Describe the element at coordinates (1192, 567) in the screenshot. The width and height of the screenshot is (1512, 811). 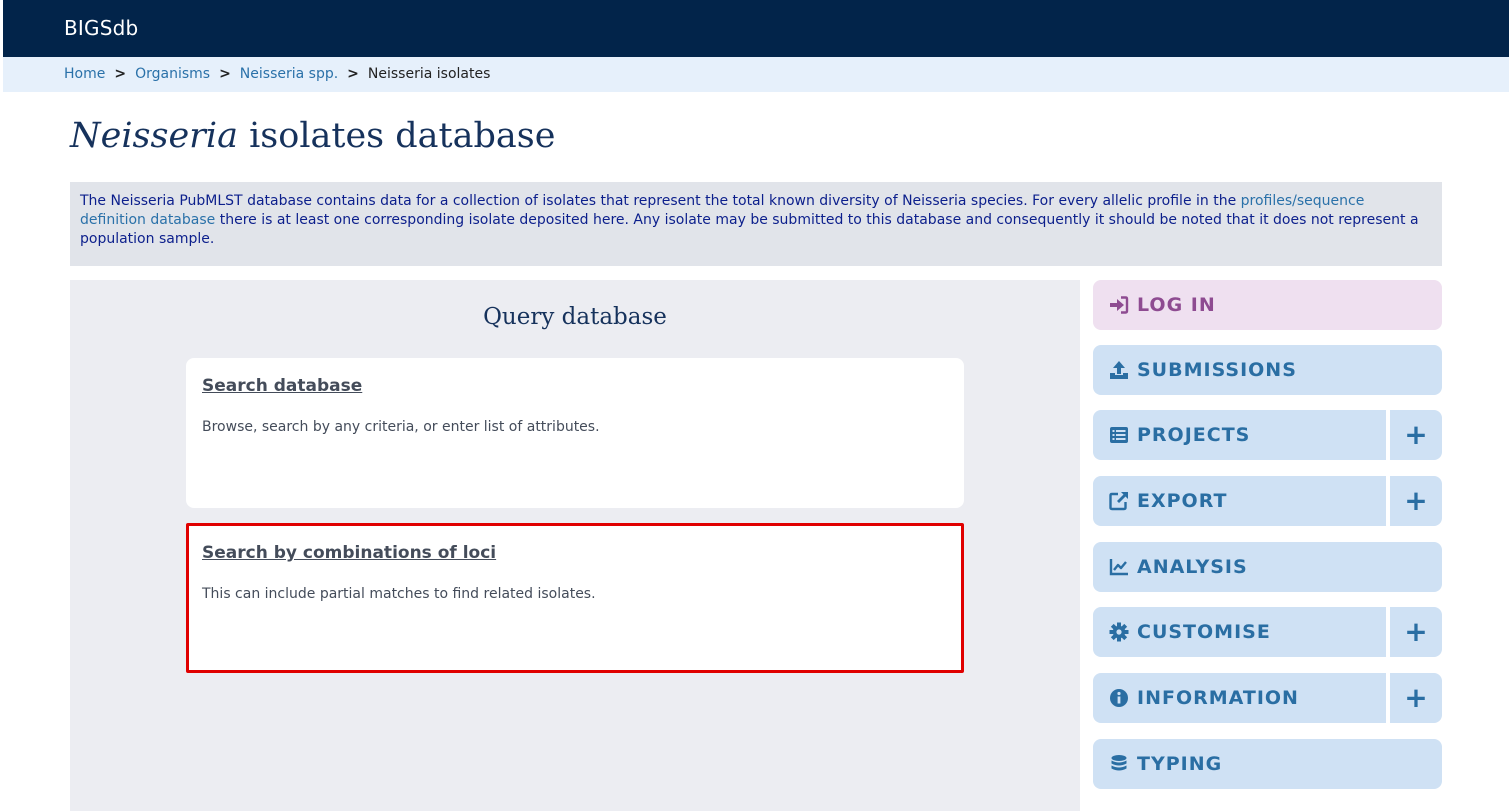
I see `analysis-label: ANALYSIS` at that location.